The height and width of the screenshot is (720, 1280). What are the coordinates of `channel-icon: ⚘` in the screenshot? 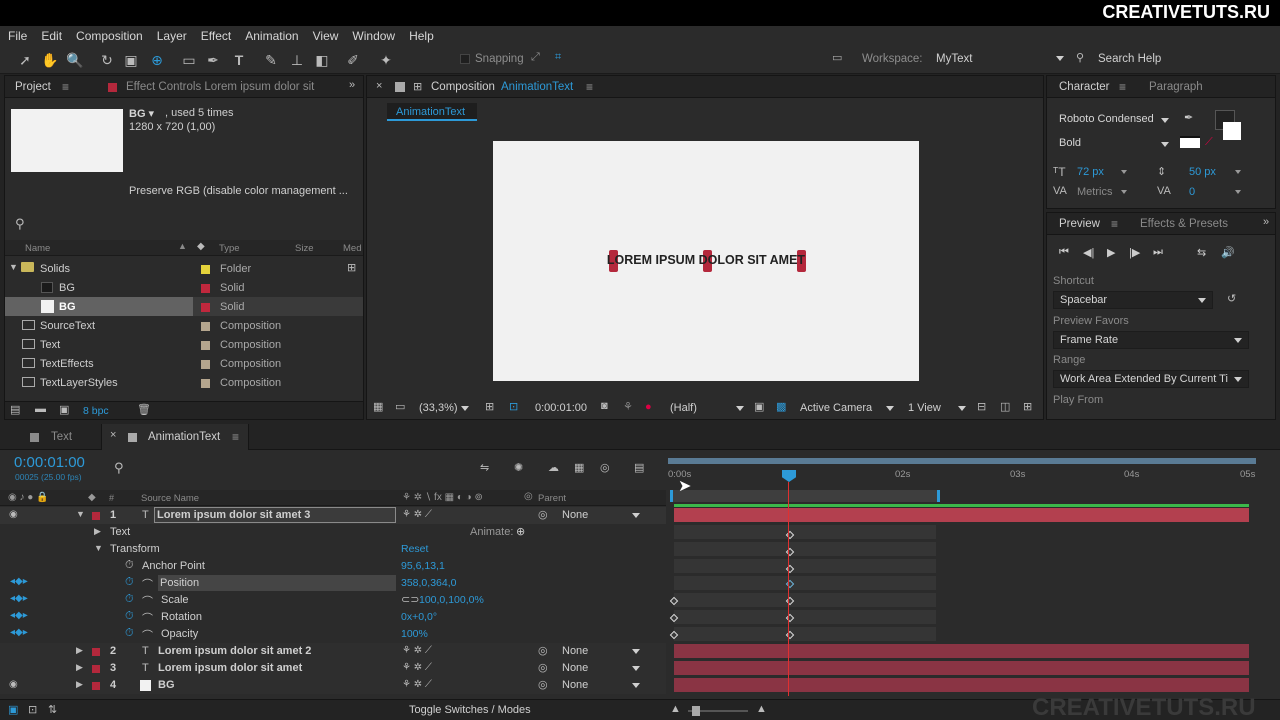 It's located at (628, 406).